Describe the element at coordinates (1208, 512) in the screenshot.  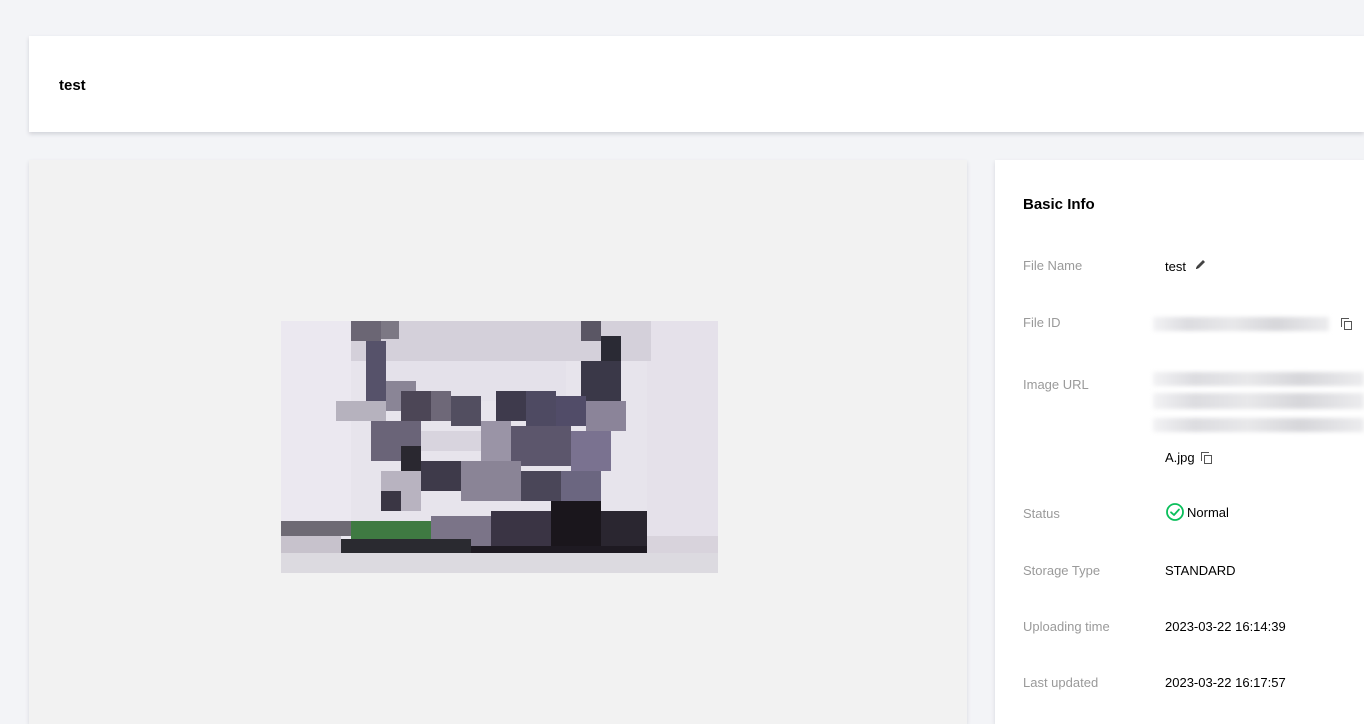
I see `status-value: Normal` at that location.